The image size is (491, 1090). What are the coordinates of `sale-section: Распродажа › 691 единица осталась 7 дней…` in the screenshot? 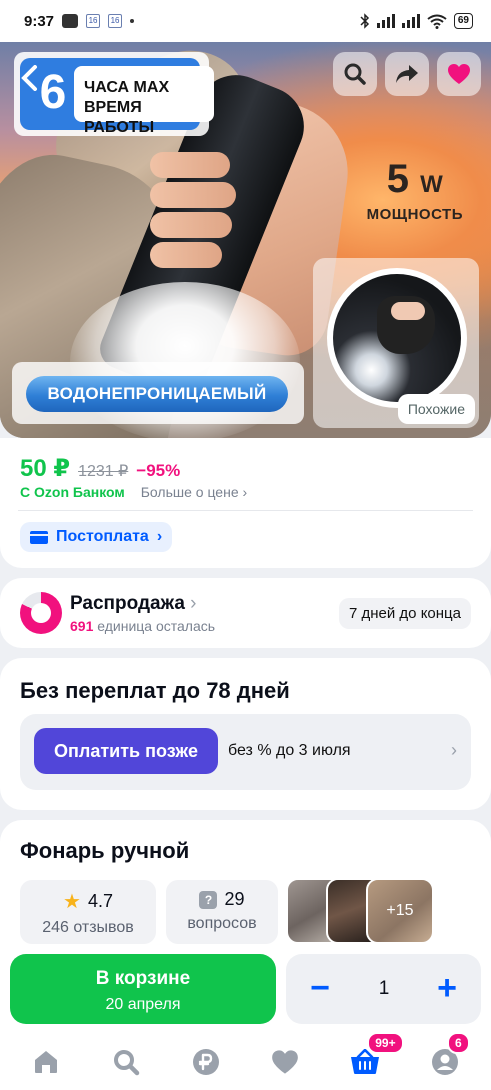 It's located at (245, 613).